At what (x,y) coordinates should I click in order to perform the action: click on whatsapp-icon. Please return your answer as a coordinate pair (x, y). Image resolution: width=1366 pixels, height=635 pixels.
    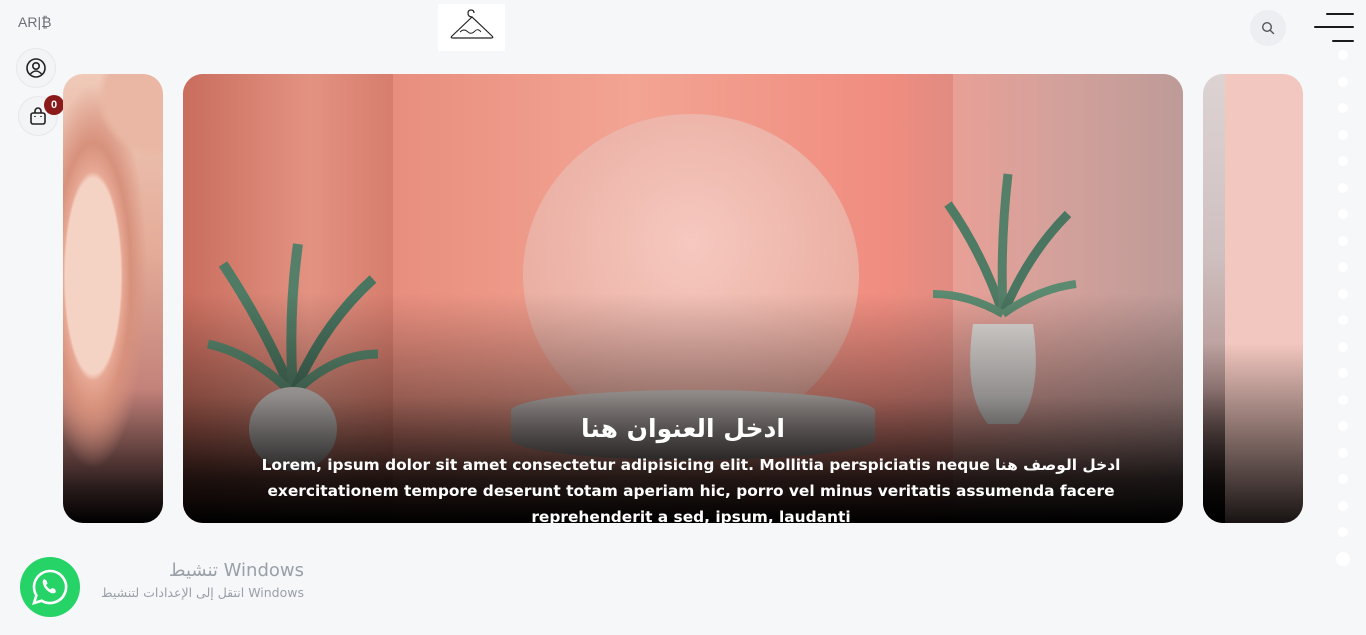
    Looking at the image, I should click on (50, 587).